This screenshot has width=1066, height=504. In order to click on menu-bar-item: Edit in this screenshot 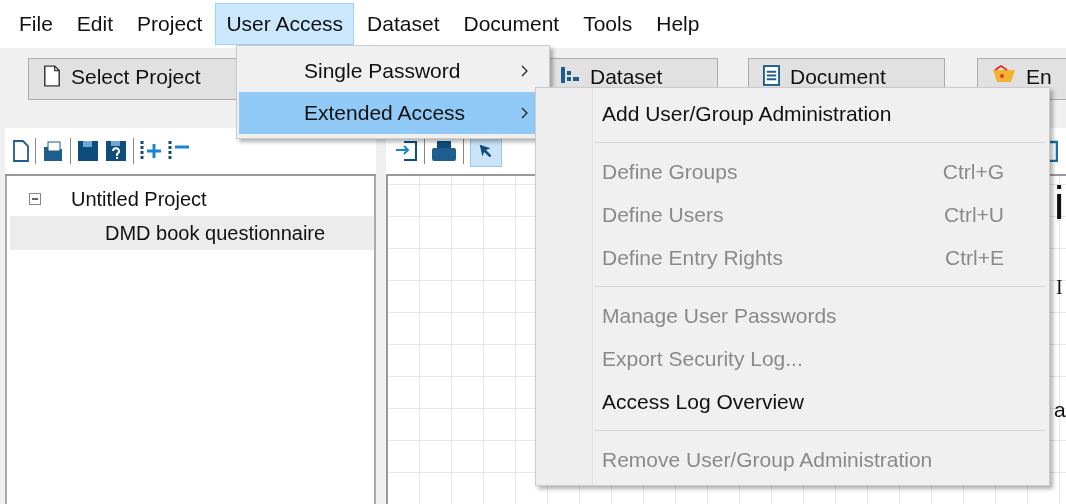, I will do `click(95, 24)`.